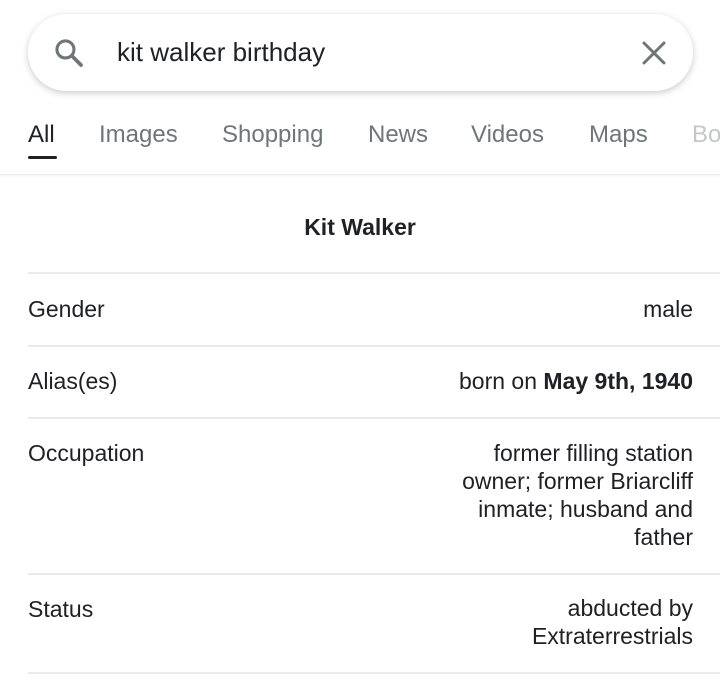 The width and height of the screenshot is (720, 685). I want to click on row-label-gender: Gender, so click(66, 309).